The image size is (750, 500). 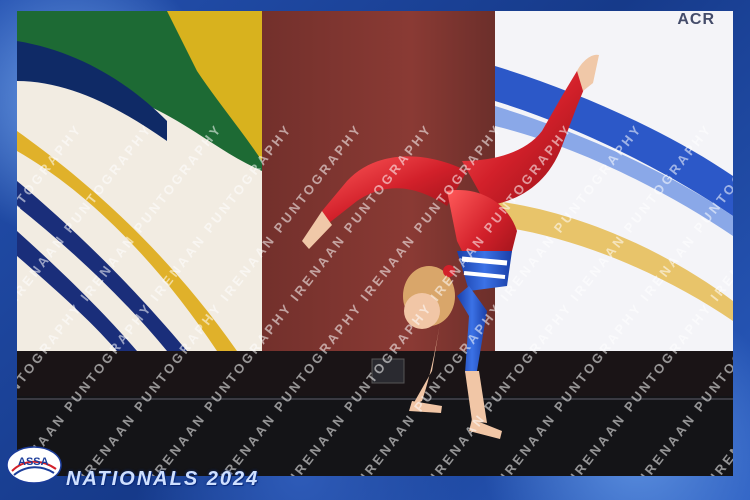 What do you see at coordinates (388, 371) in the screenshot?
I see `stage-monitor` at bounding box center [388, 371].